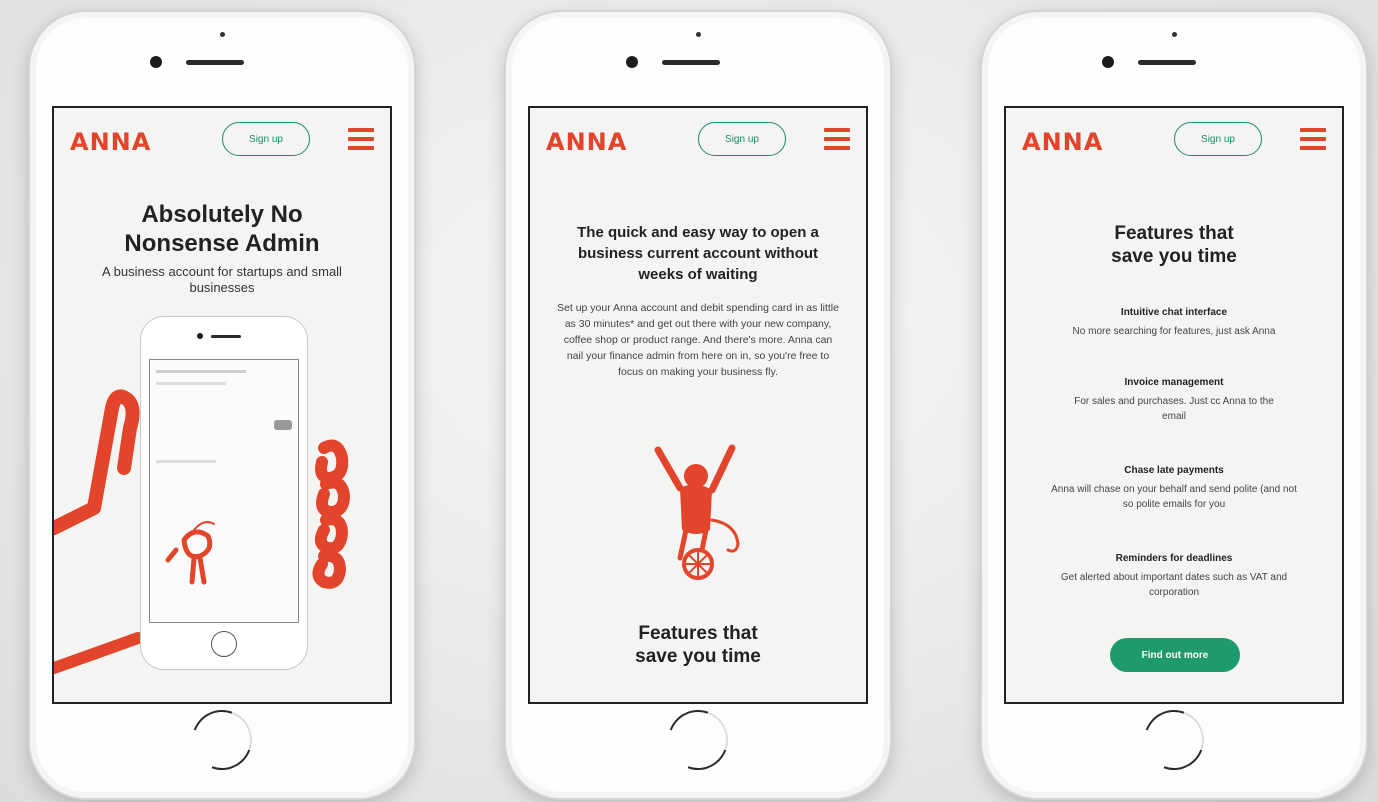  I want to click on illustrated-phone, so click(224, 493).